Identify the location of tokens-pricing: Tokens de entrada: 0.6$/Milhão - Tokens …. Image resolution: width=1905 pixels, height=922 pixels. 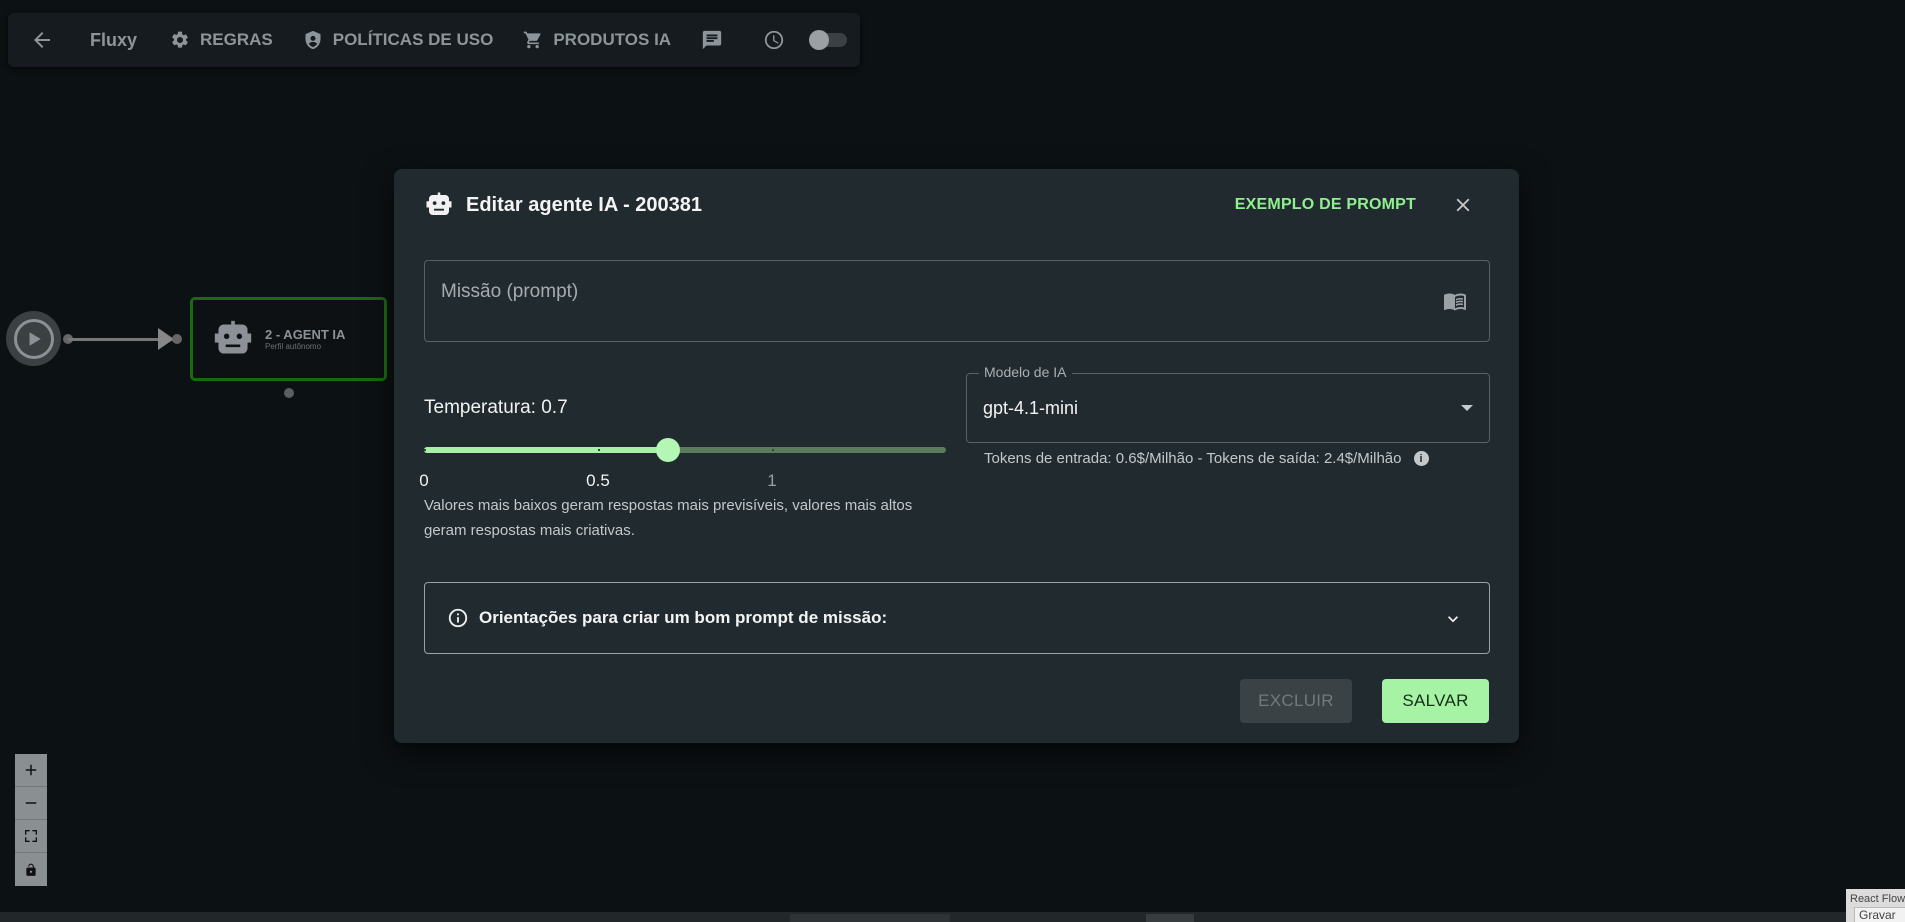
(1206, 458).